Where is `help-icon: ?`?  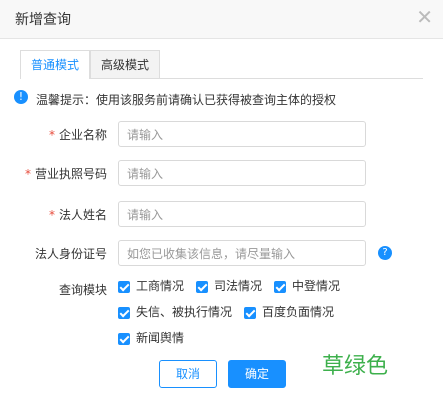 help-icon: ? is located at coordinates (385, 253).